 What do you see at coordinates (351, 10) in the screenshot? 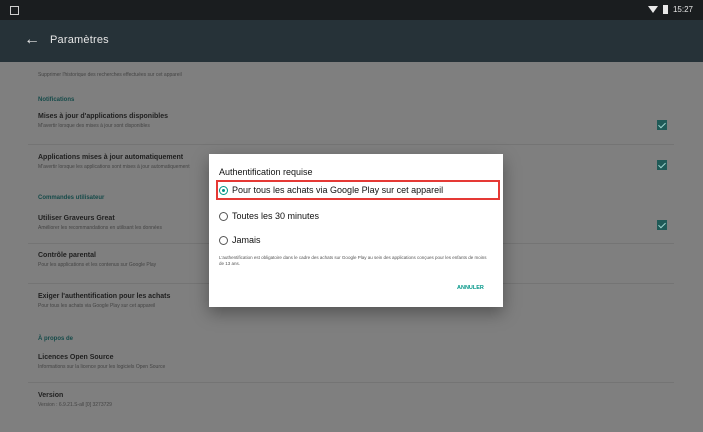
I see `status-bar: 15:27` at bounding box center [351, 10].